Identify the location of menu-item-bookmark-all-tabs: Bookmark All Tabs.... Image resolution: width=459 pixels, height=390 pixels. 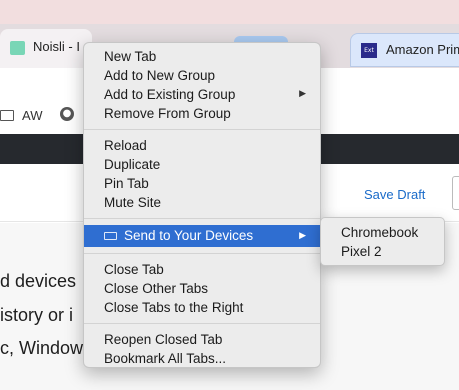
(202, 358).